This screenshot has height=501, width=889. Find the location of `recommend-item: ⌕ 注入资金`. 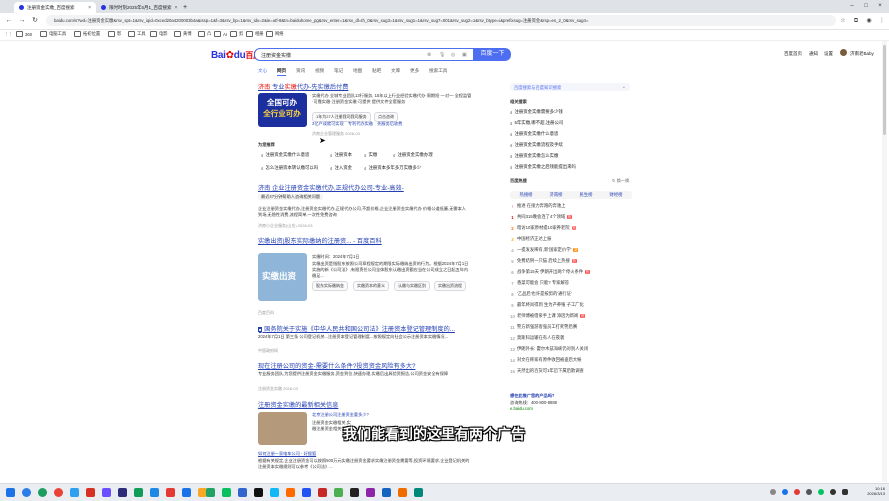

recommend-item: ⌕ 注入资金 is located at coordinates (341, 168).